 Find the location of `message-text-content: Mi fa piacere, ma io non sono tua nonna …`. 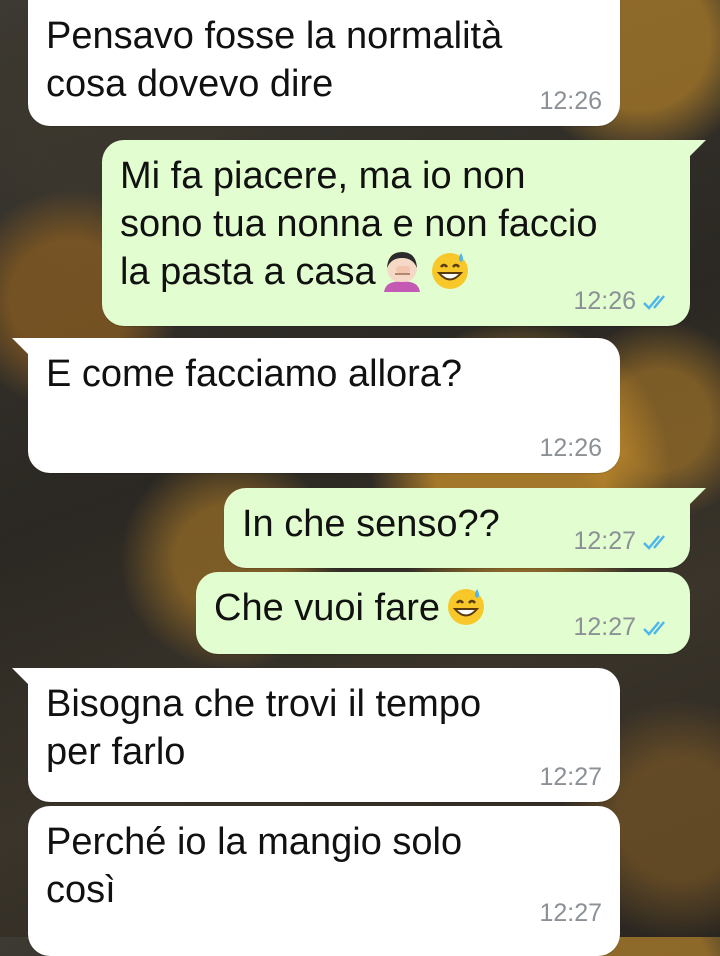

message-text-content: Mi fa piacere, ma io non sono tua nonna … is located at coordinates (359, 224).